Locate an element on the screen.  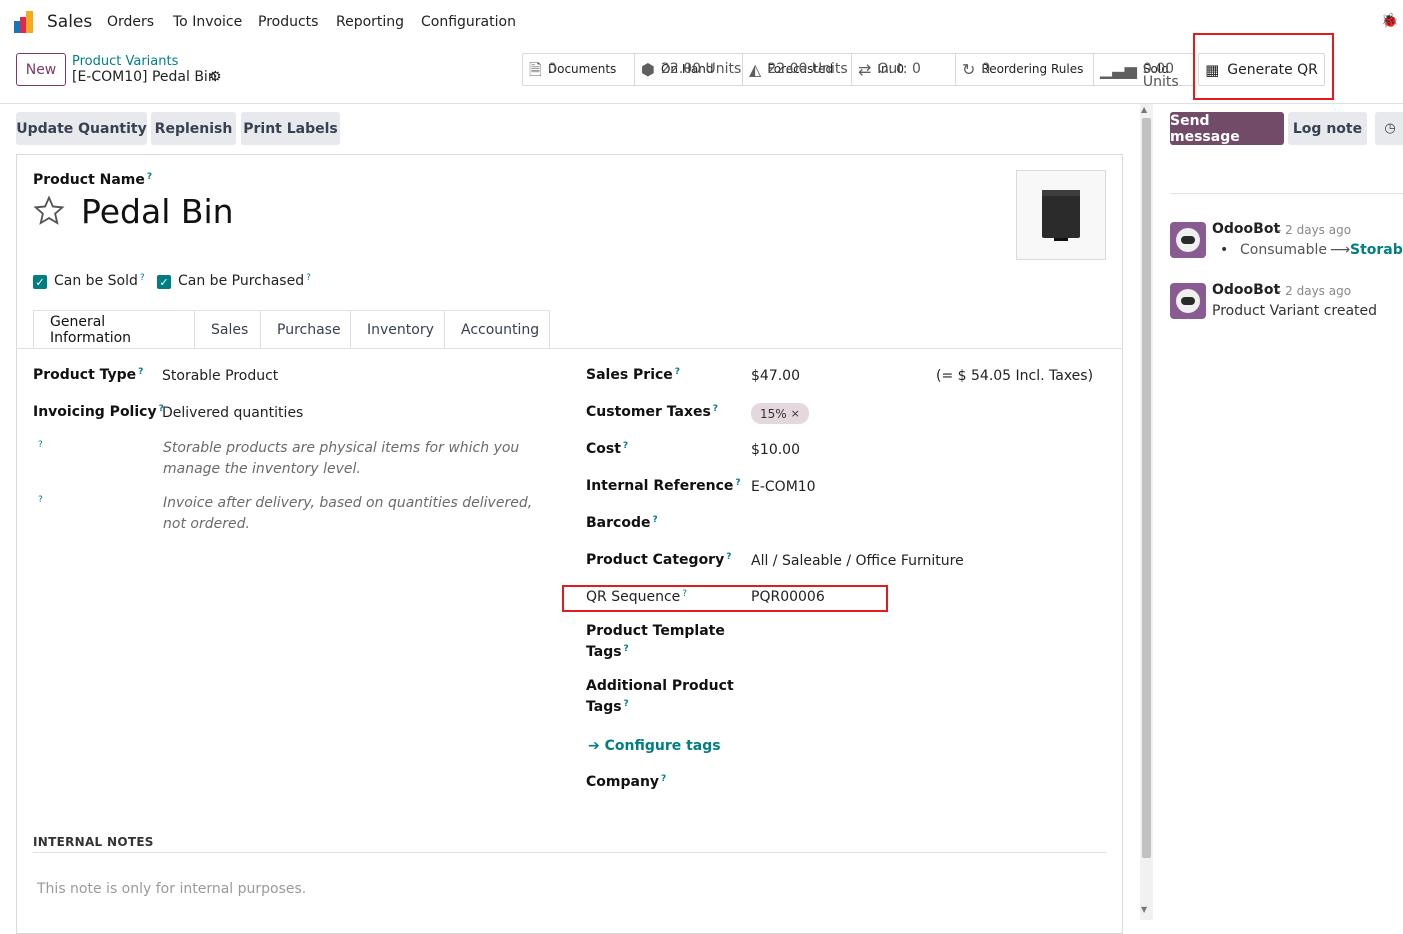
internal-reference-label-text: Internal Reference is located at coordinates (660, 486).